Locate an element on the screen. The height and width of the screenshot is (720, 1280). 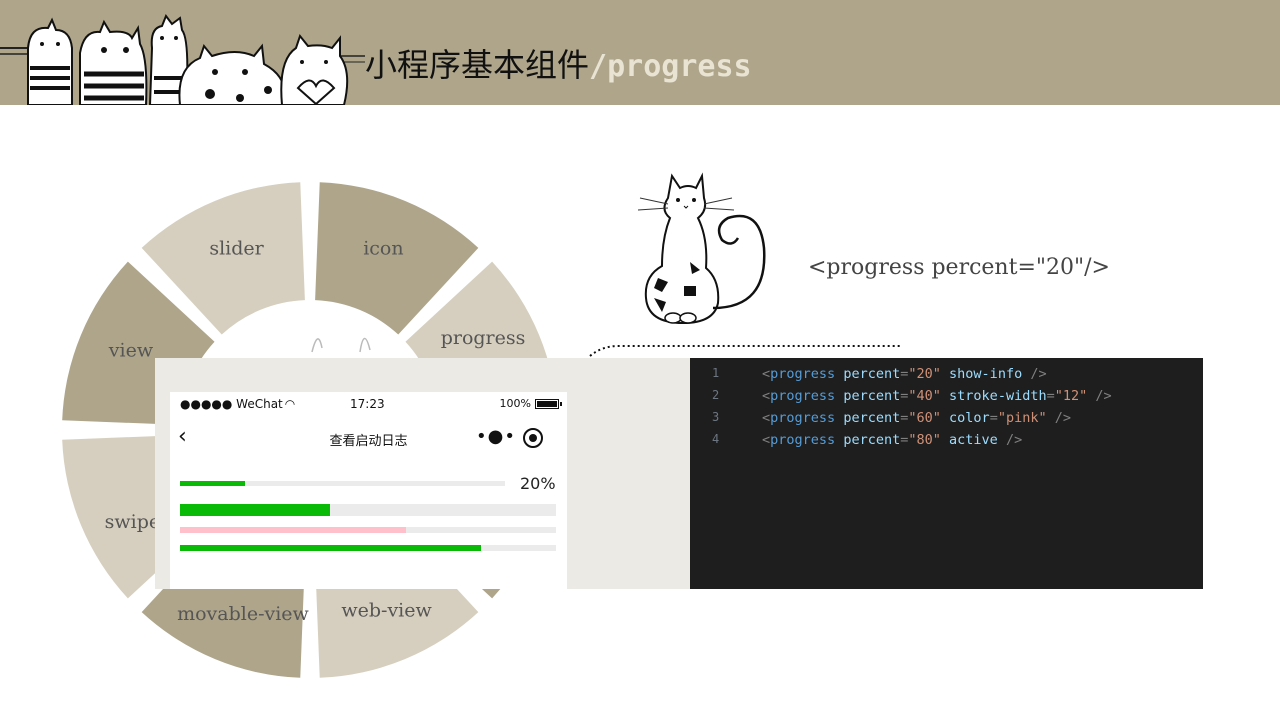
line-number: 1 is located at coordinates (716, 373).